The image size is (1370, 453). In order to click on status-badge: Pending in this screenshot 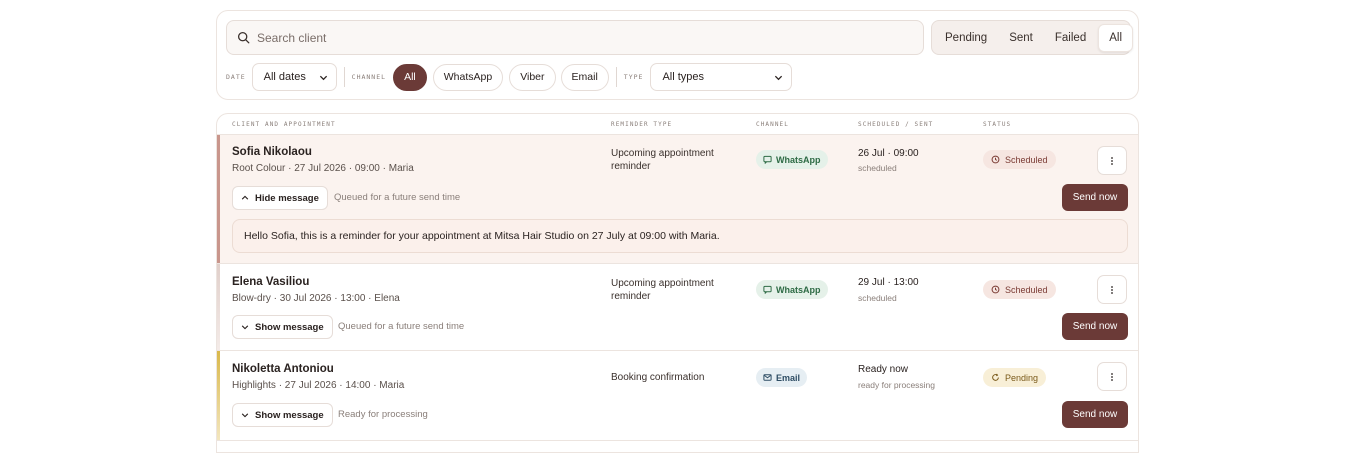, I will do `click(1015, 377)`.